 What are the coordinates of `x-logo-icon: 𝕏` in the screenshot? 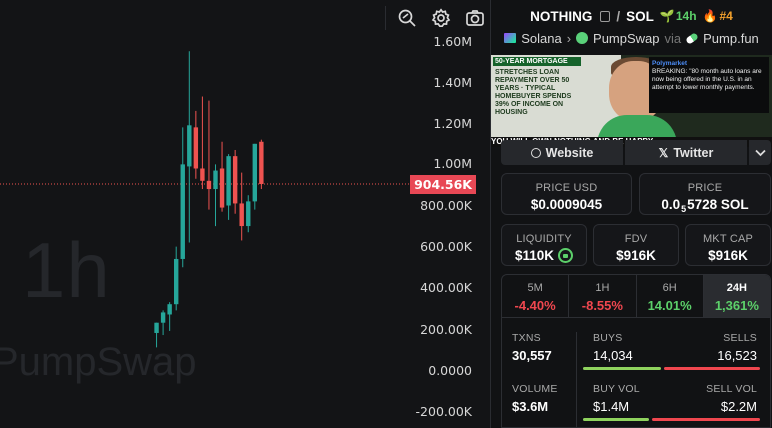 It's located at (663, 152).